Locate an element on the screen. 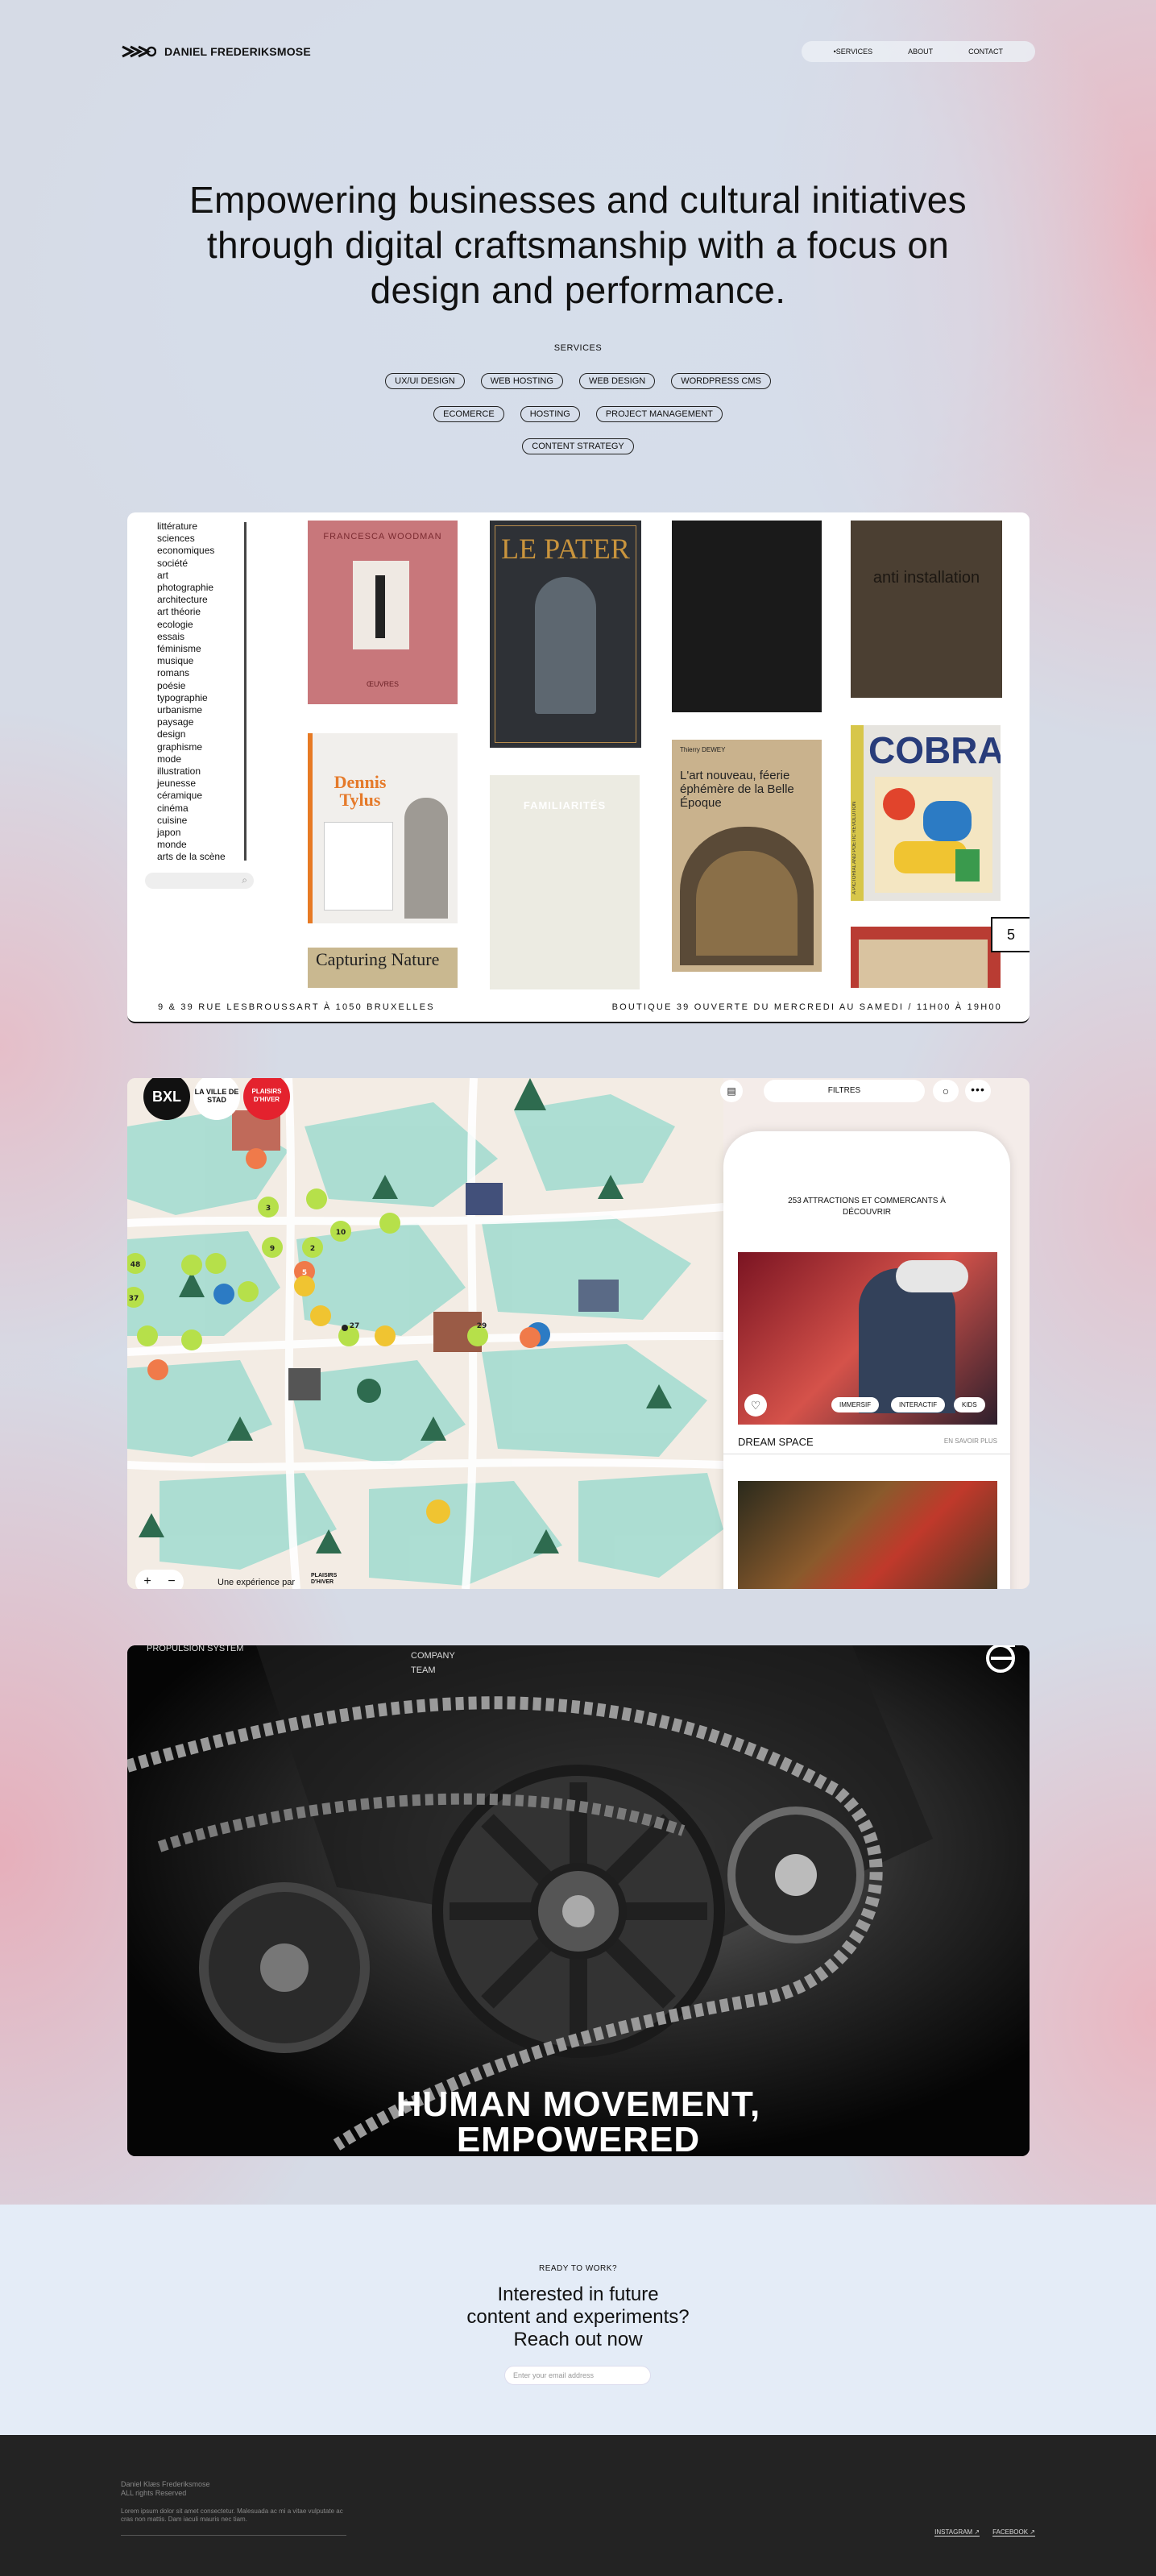  category-item: art théorie is located at coordinates (205, 612).